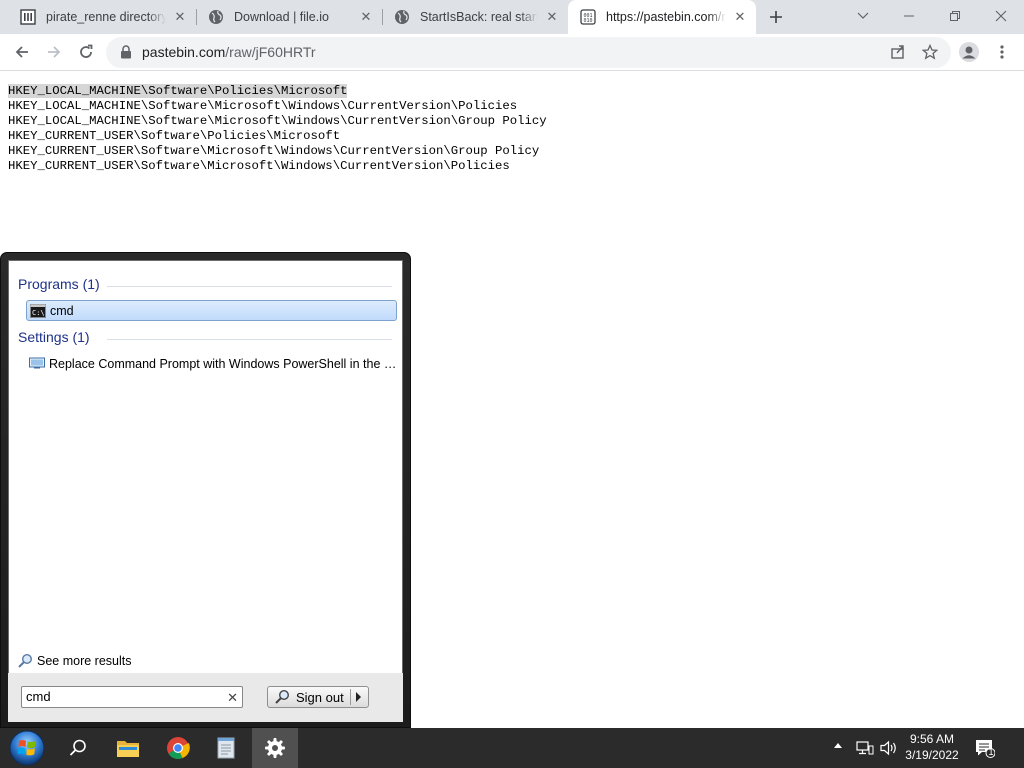  What do you see at coordinates (86, 52) in the screenshot?
I see `reload-button` at bounding box center [86, 52].